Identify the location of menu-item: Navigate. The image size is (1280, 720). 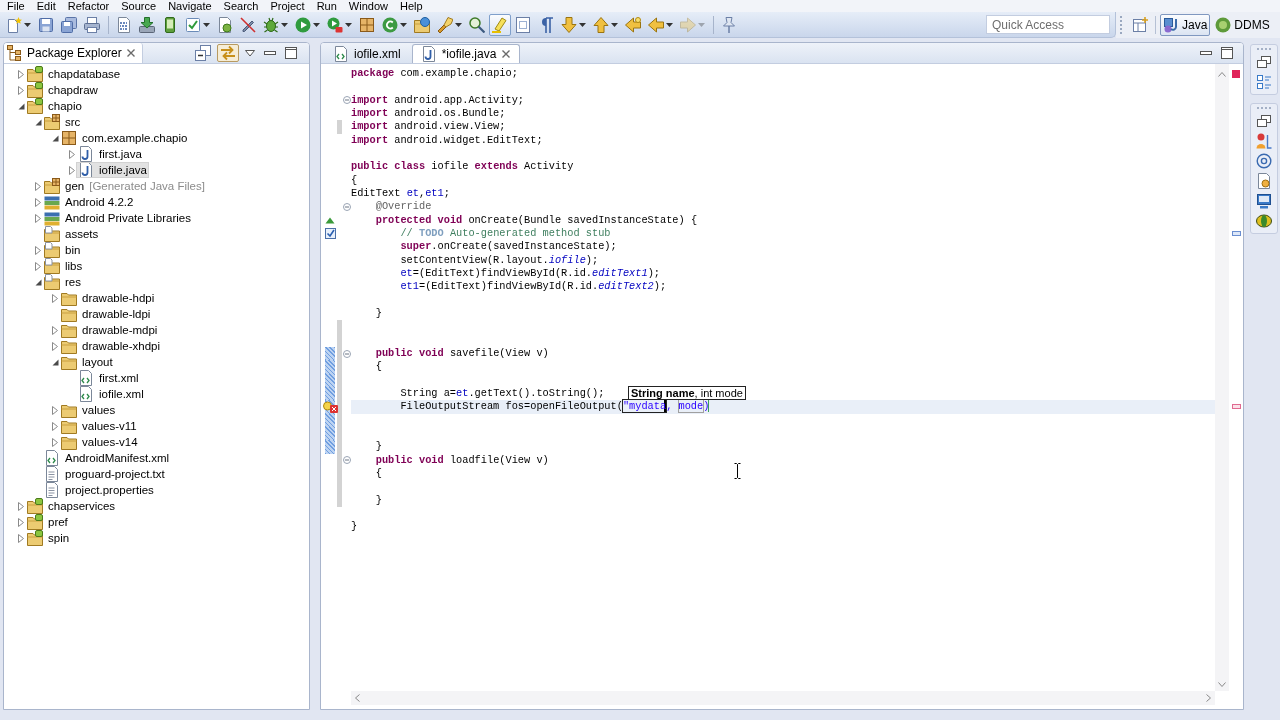
(190, 6).